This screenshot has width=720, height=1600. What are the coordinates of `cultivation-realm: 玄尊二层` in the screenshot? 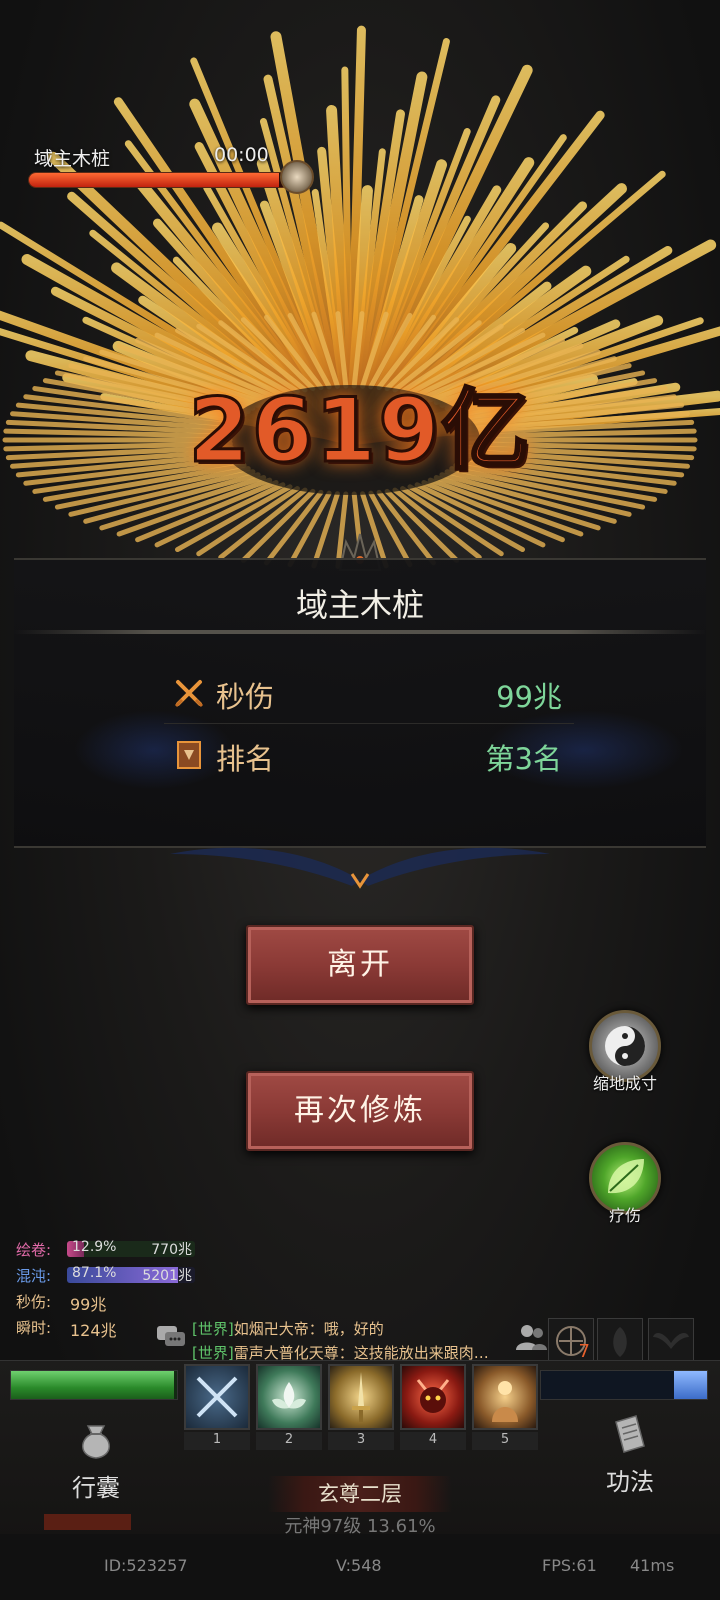 It's located at (360, 1494).